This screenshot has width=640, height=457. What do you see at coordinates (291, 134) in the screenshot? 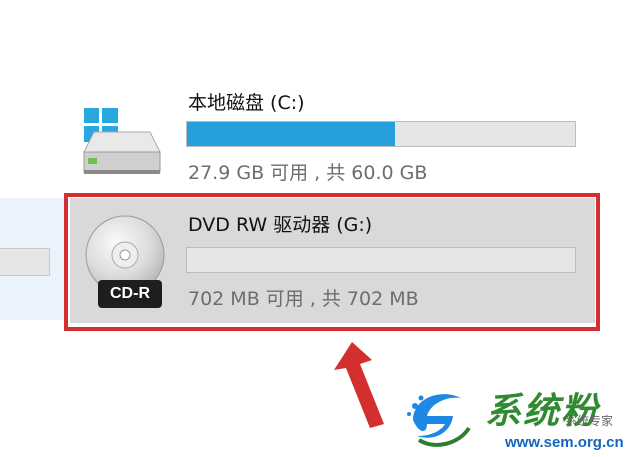
I see `drive-usage-fill` at bounding box center [291, 134].